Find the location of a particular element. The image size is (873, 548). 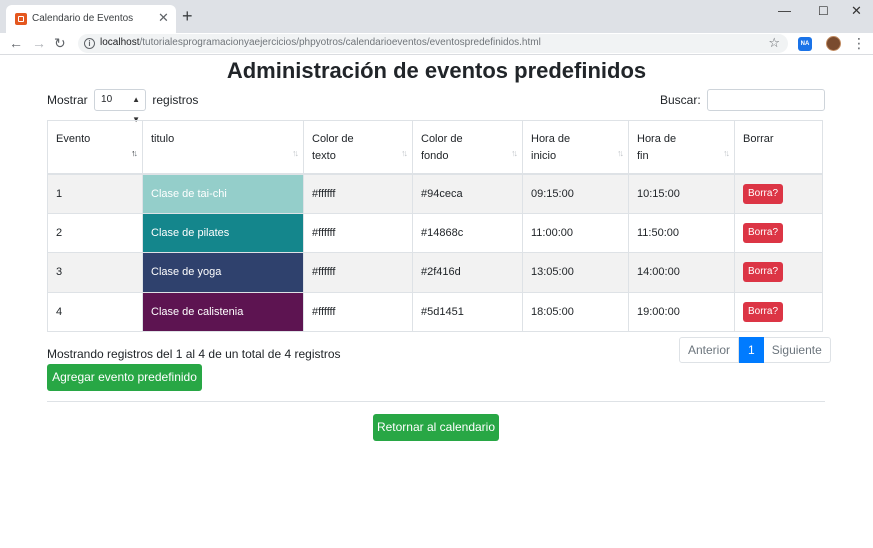

divider is located at coordinates (436, 401).